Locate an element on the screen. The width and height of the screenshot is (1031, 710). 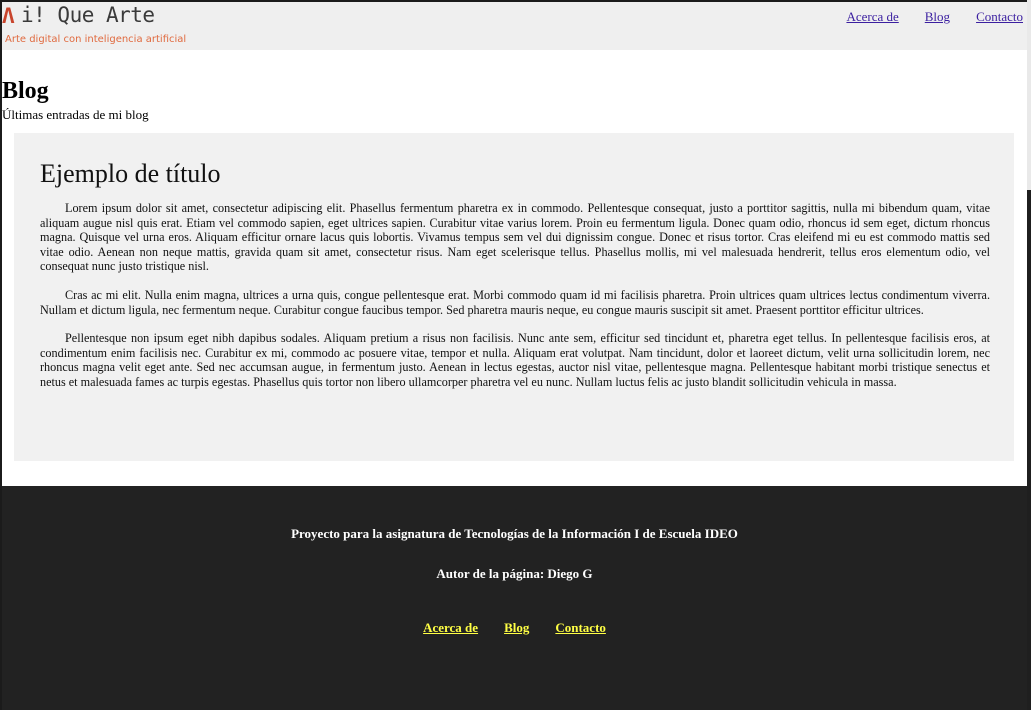
nav-link-acerca-de: Acerca de is located at coordinates (872, 17).